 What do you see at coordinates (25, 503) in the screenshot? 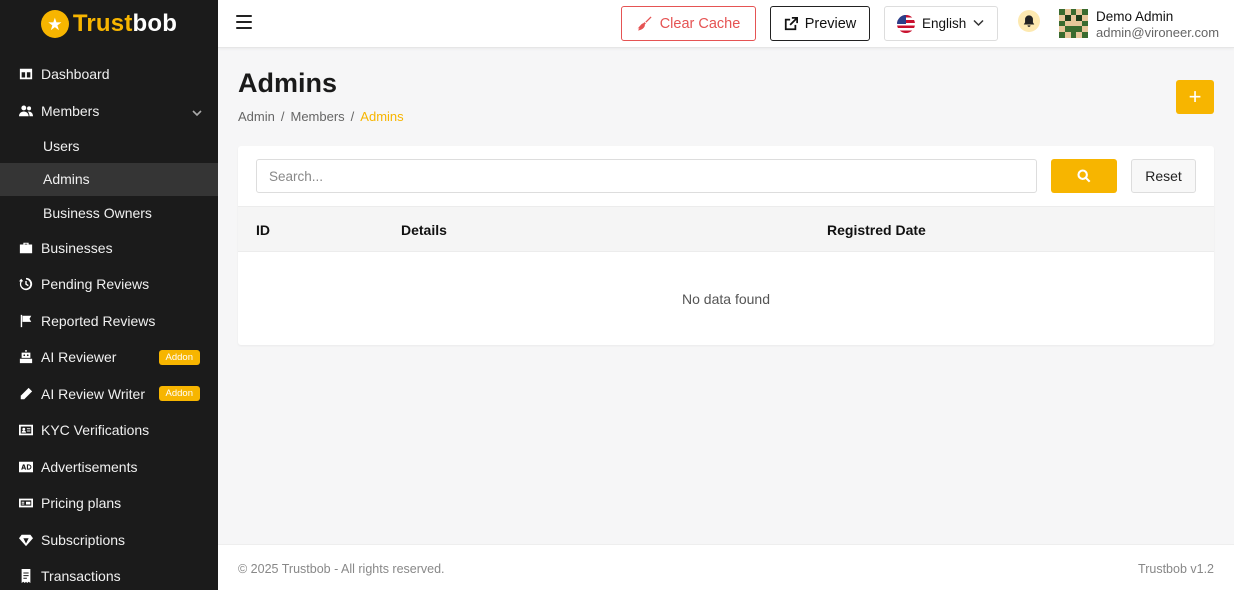
I see `pricing-icon` at bounding box center [25, 503].